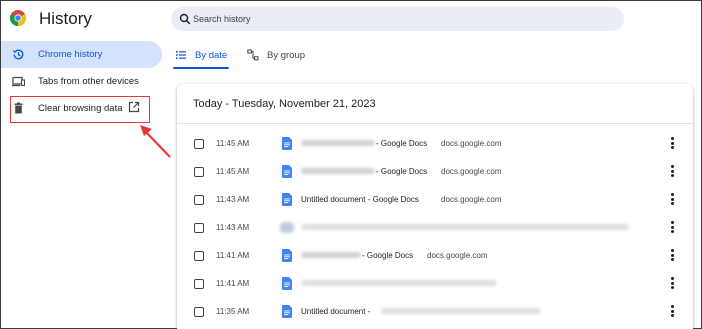 This screenshot has height=329, width=702. I want to click on sidebar-item-chrome-history: Chrome history, so click(81, 54).